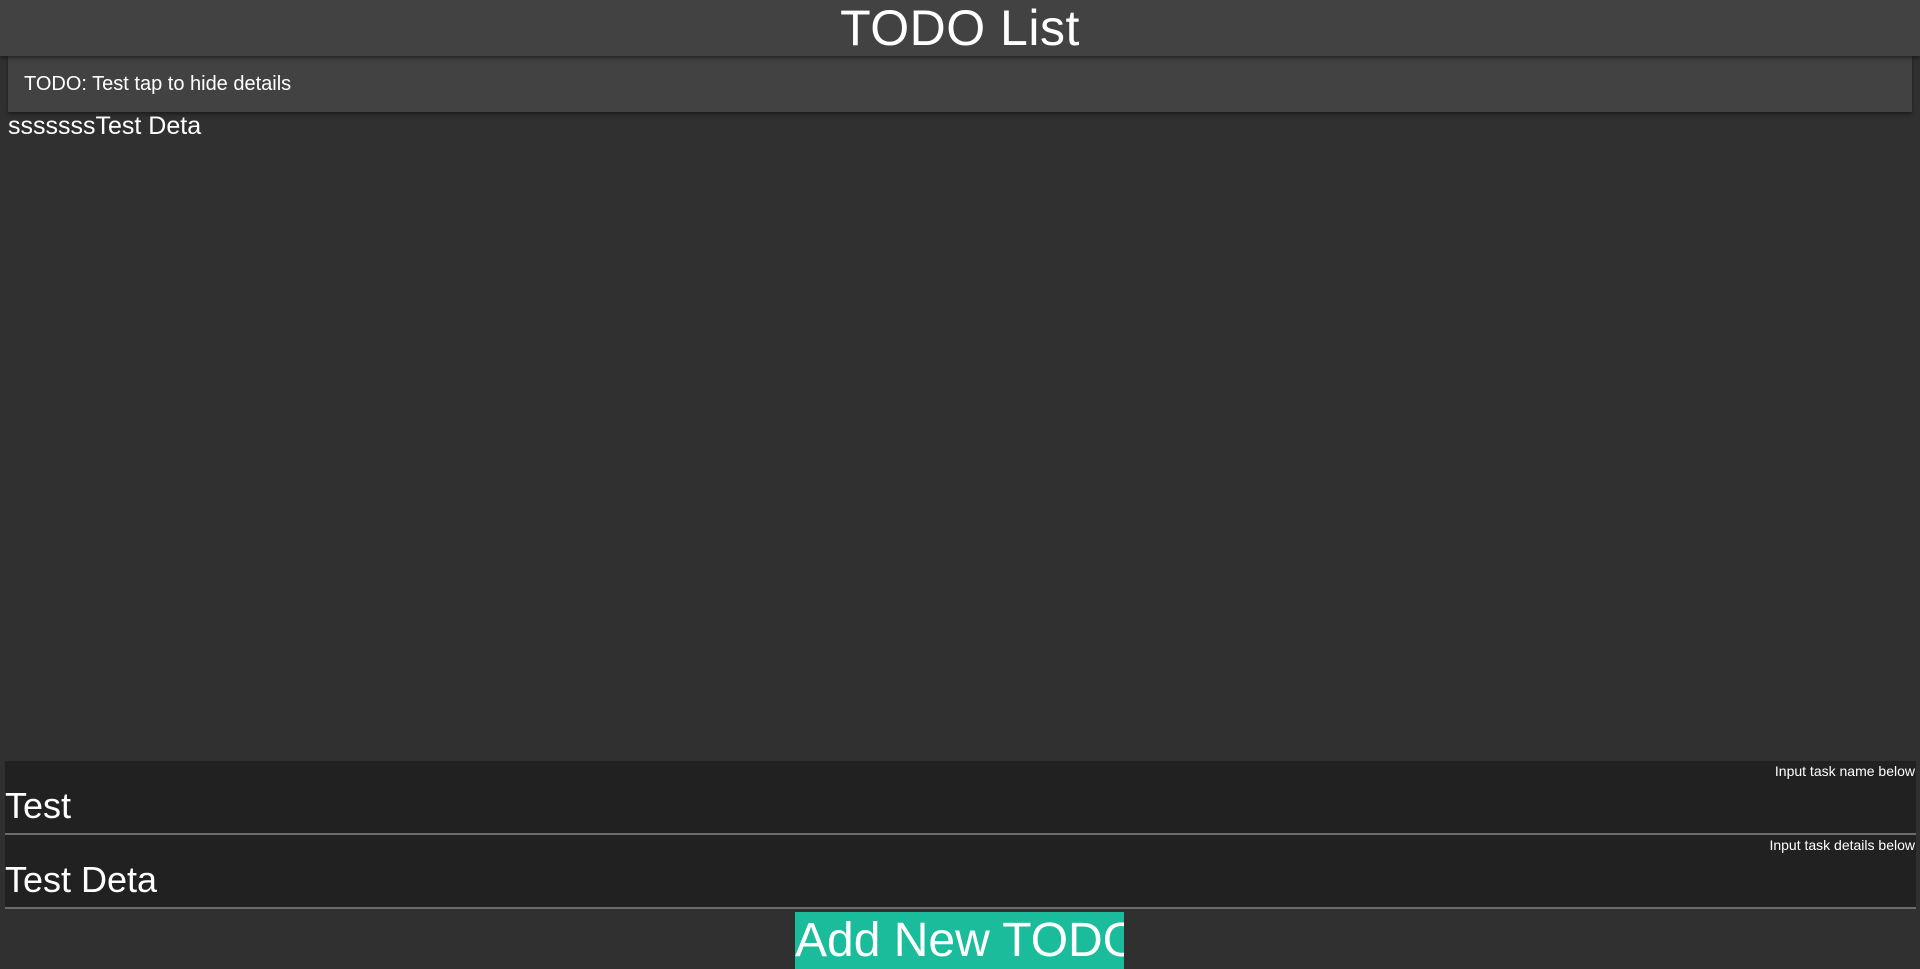 The width and height of the screenshot is (1920, 969). Describe the element at coordinates (105, 126) in the screenshot. I see `todo-item-details: sssssssTest Deta` at that location.